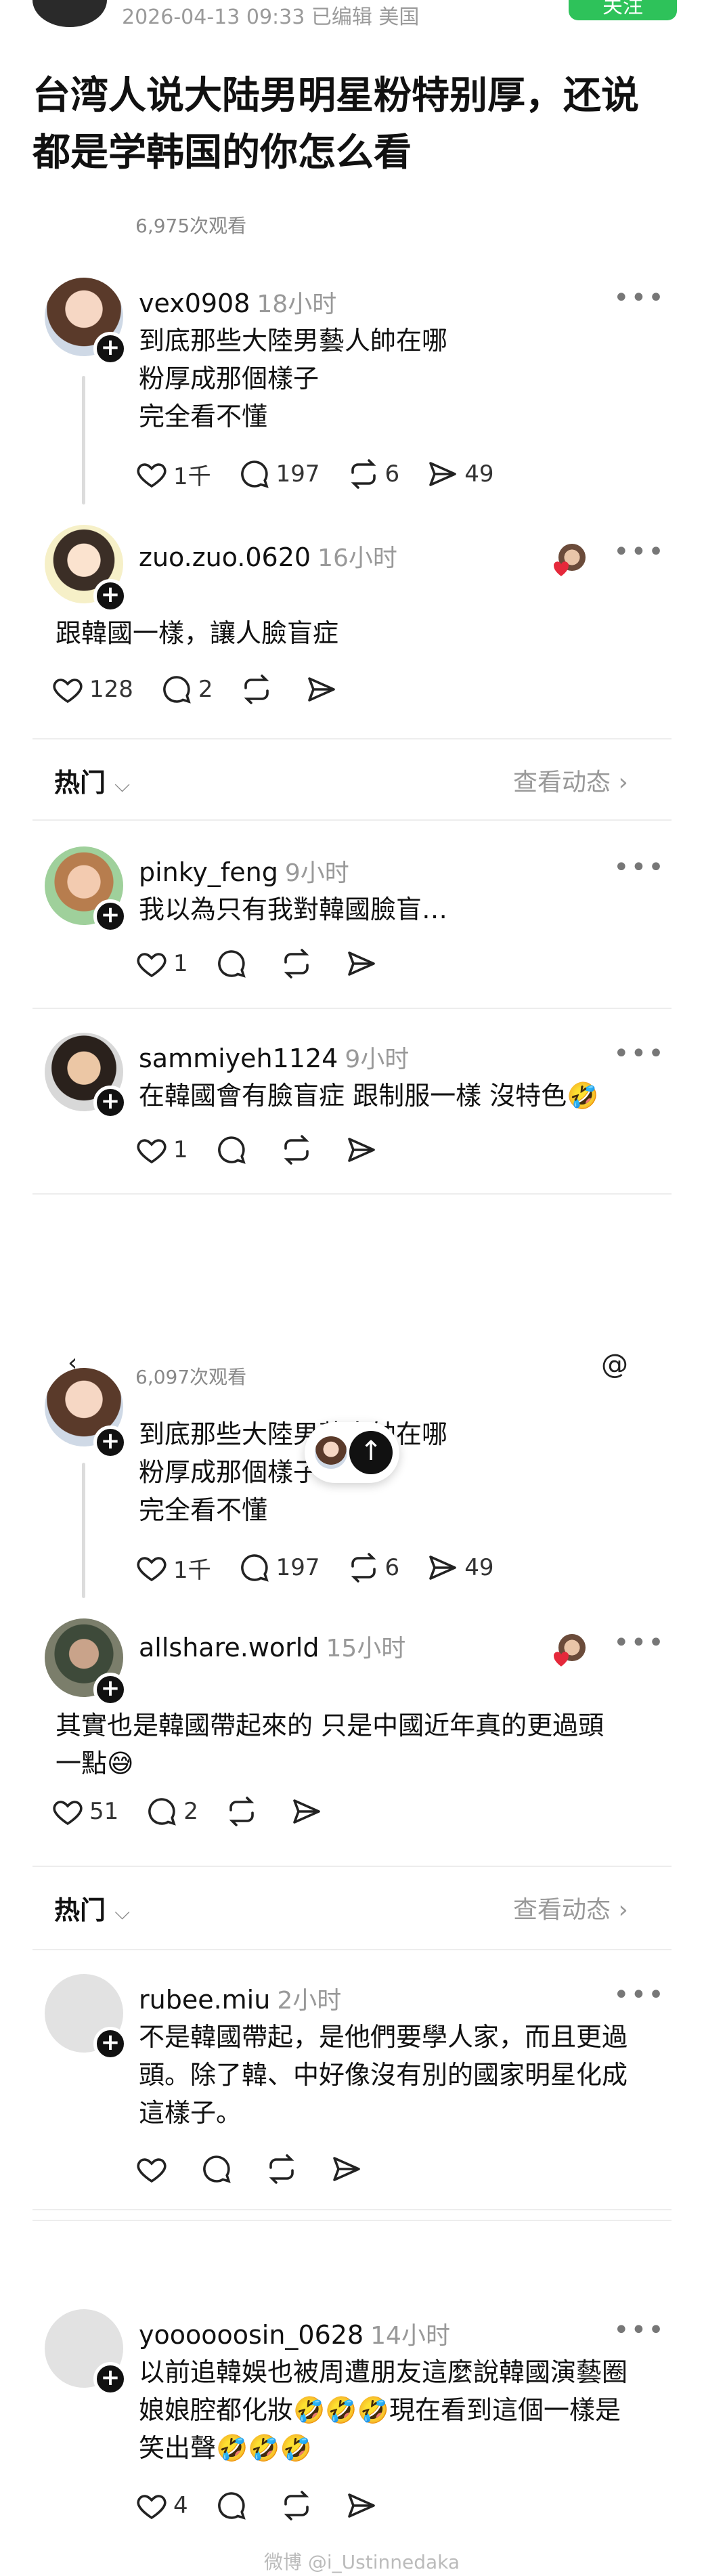 This screenshot has height=2576, width=704. What do you see at coordinates (162, 2505) in the screenshot?
I see `like-button: 4` at bounding box center [162, 2505].